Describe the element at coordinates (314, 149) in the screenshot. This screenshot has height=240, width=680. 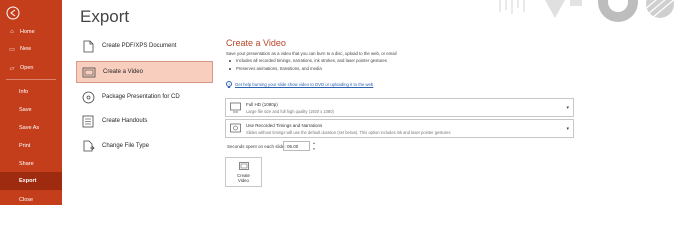
I see `spin-down-icon: ▼` at that location.